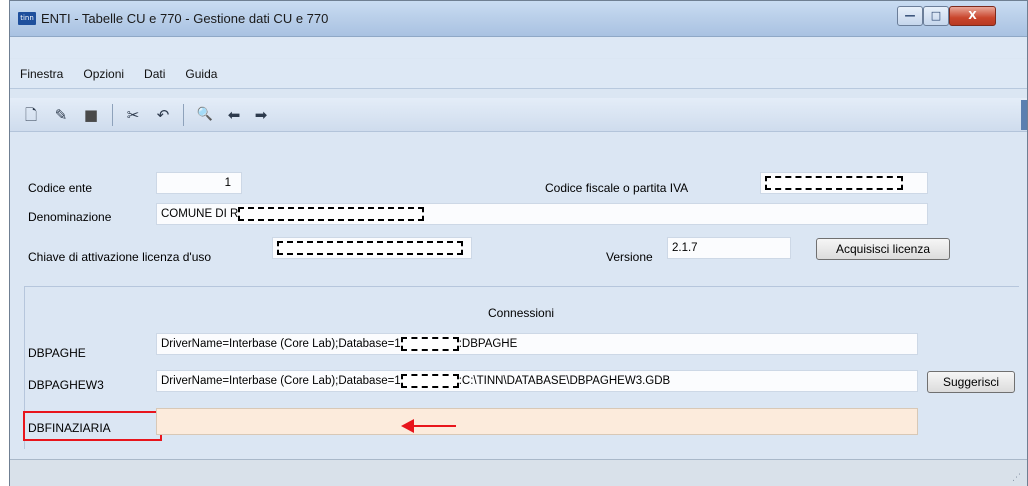  Describe the element at coordinates (57, 353) in the screenshot. I see `dbpaghe-label: DBPAGHE` at that location.